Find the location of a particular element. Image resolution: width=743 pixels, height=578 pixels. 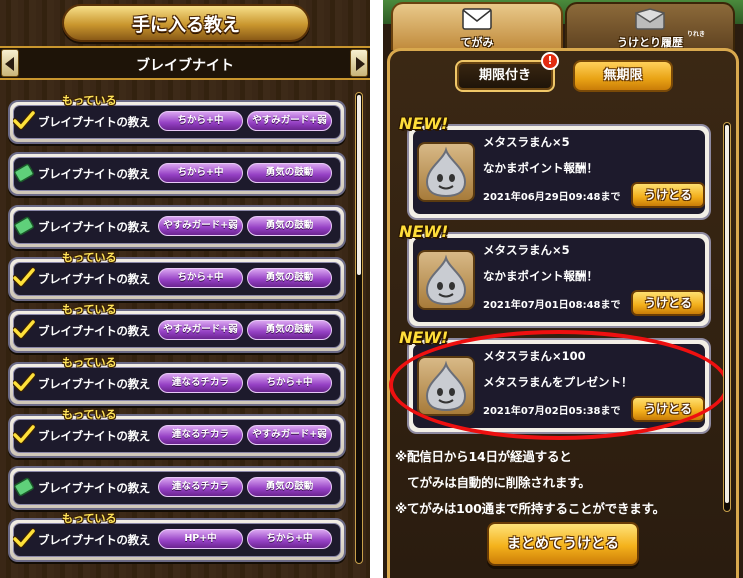

teaching-row: ブレイブナイトの教え ちから+中 勇気の鼓動 is located at coordinates (177, 174).